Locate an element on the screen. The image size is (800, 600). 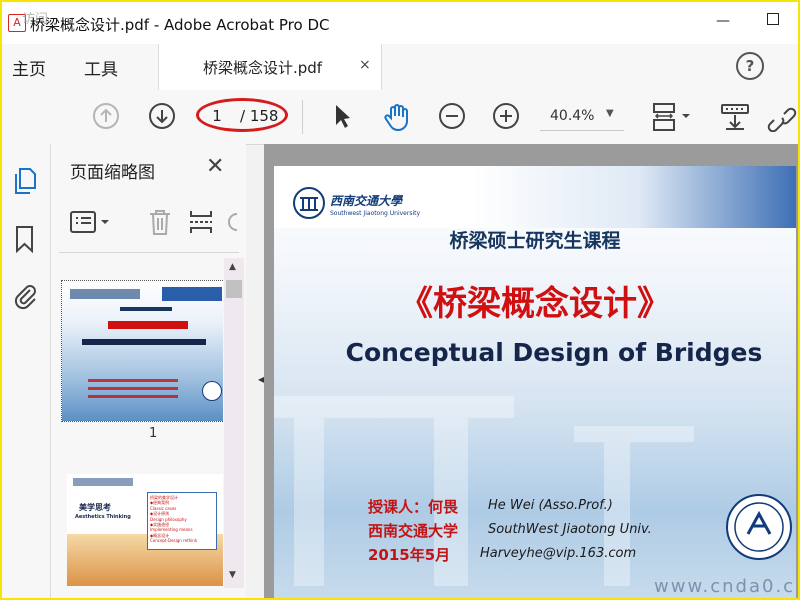
zoom-value: 40.4% is located at coordinates (572, 116).